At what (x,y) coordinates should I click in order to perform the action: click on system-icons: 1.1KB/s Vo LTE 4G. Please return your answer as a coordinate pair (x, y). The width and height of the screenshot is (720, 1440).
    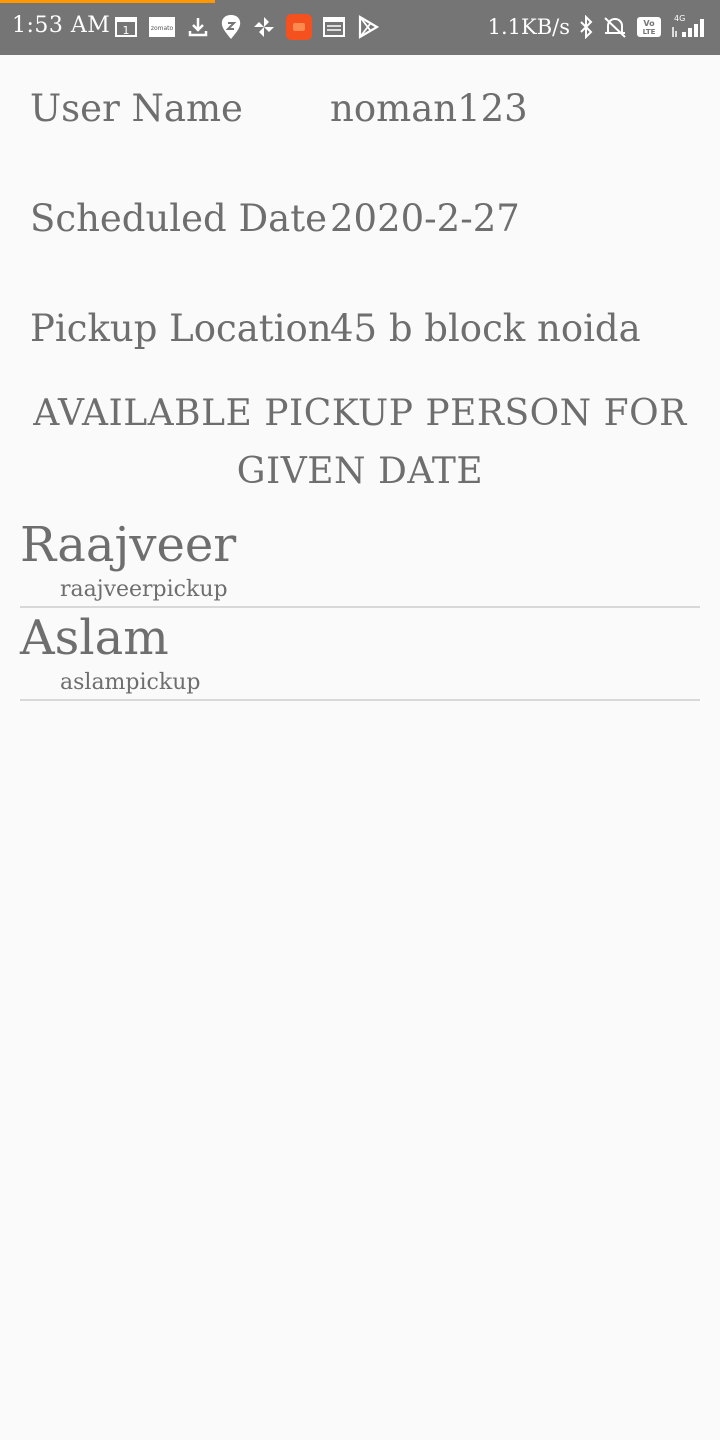
    Looking at the image, I should click on (599, 27).